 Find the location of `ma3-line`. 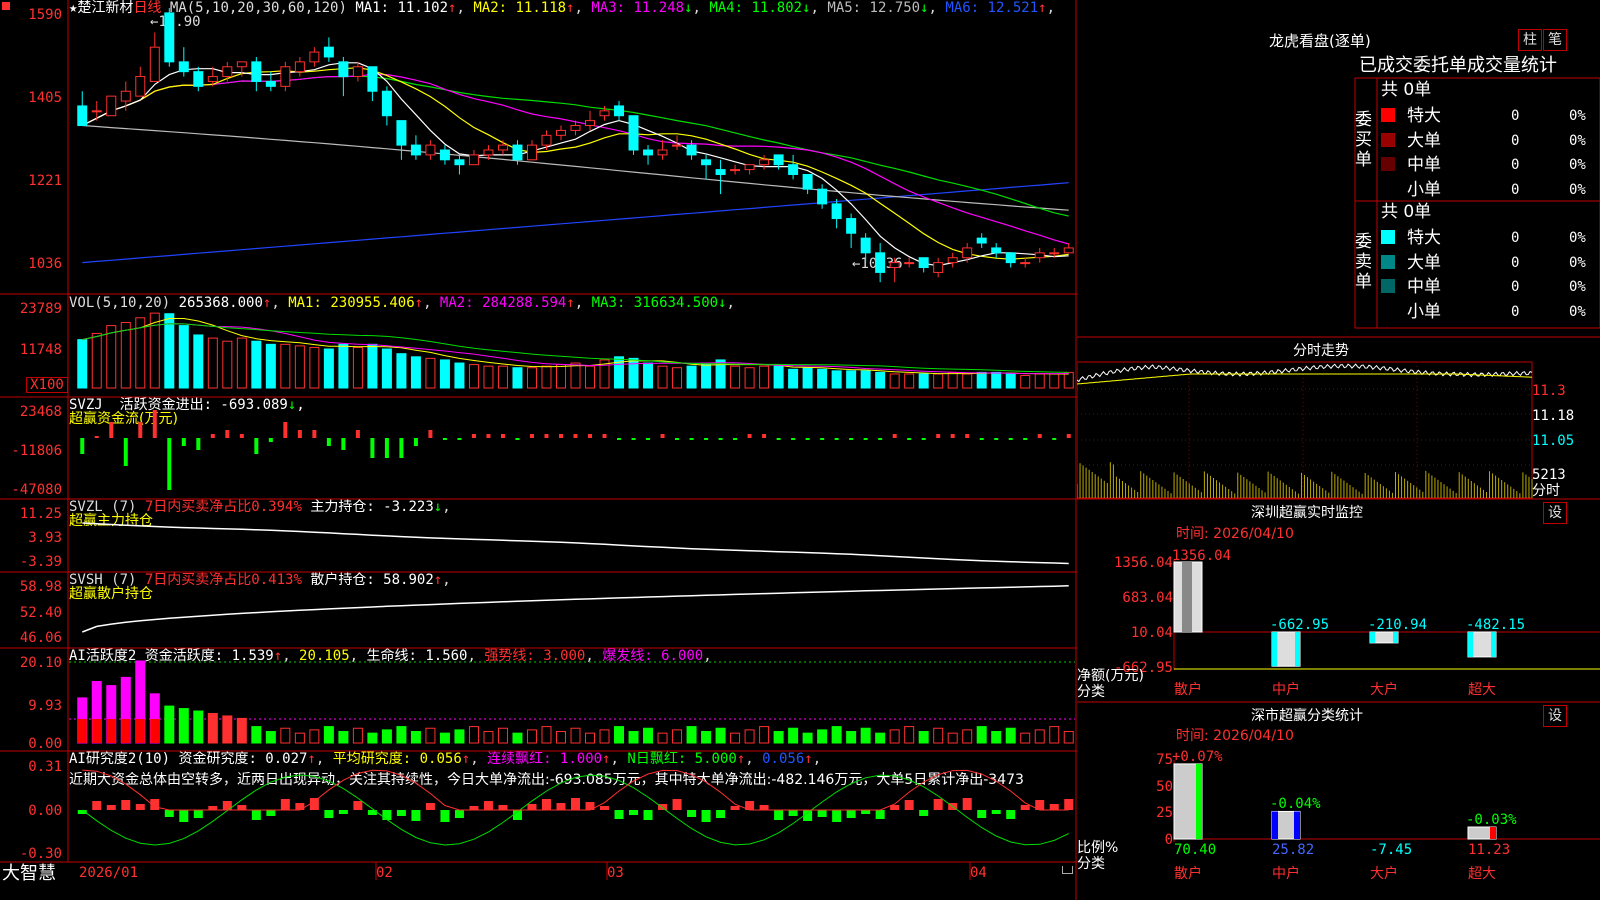

ma3-line is located at coordinates (575, 159).